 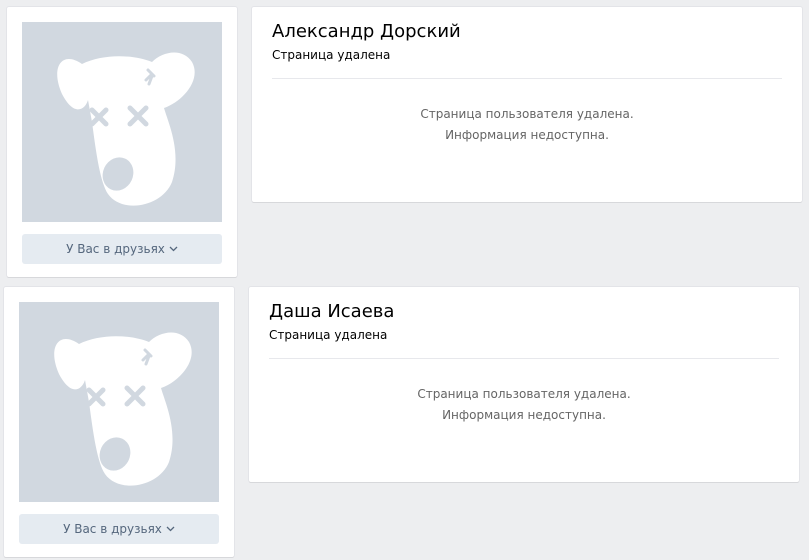 I want to click on profile-name: Даша Исаева, so click(x=332, y=311).